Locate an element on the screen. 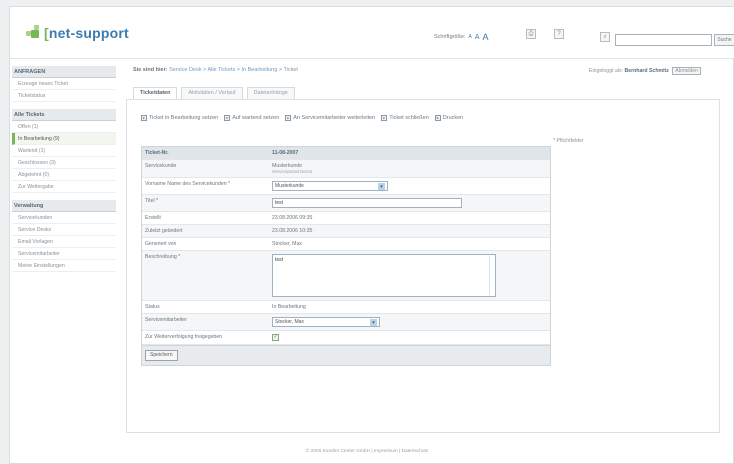 The width and height of the screenshot is (734, 464). sidebar-item-new-ticket: Erzeuge neues Ticket is located at coordinates (64, 84).